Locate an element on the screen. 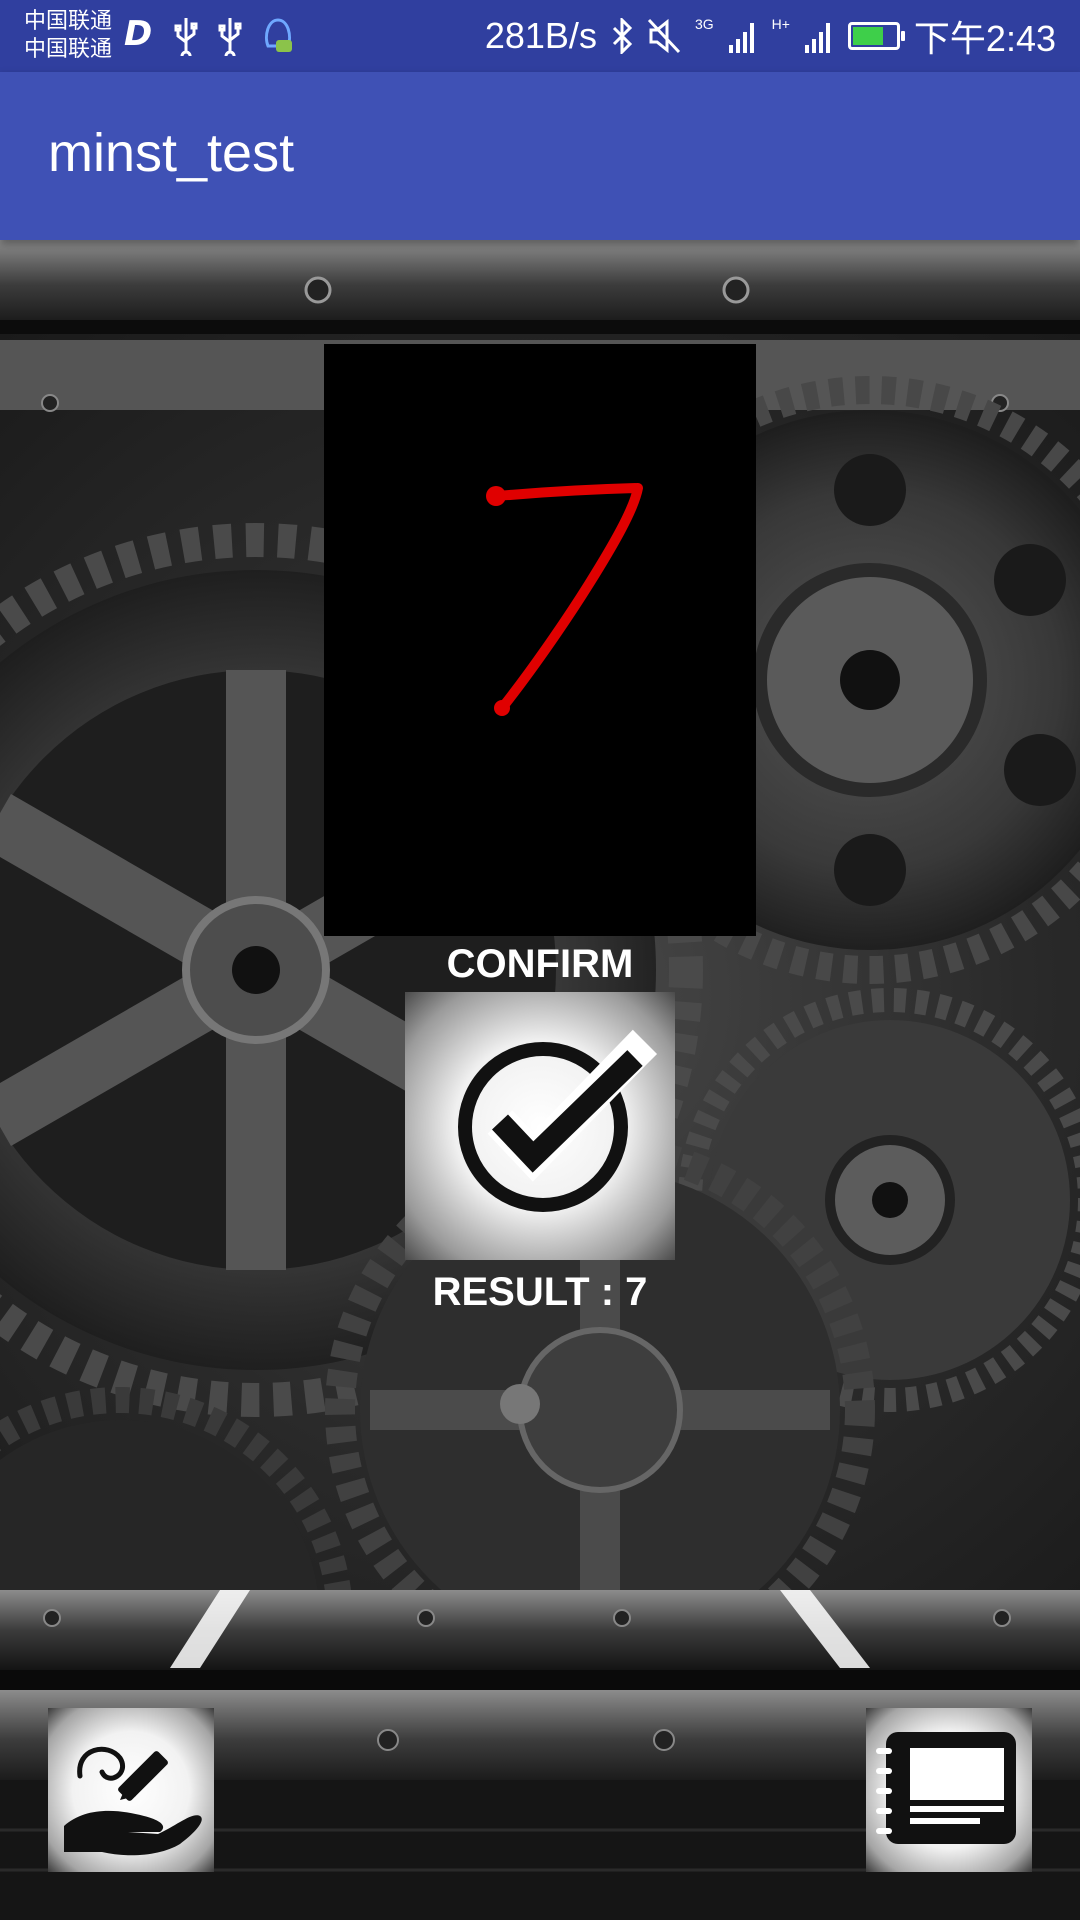  confirm-label: CONFIRM is located at coordinates (540, 964).